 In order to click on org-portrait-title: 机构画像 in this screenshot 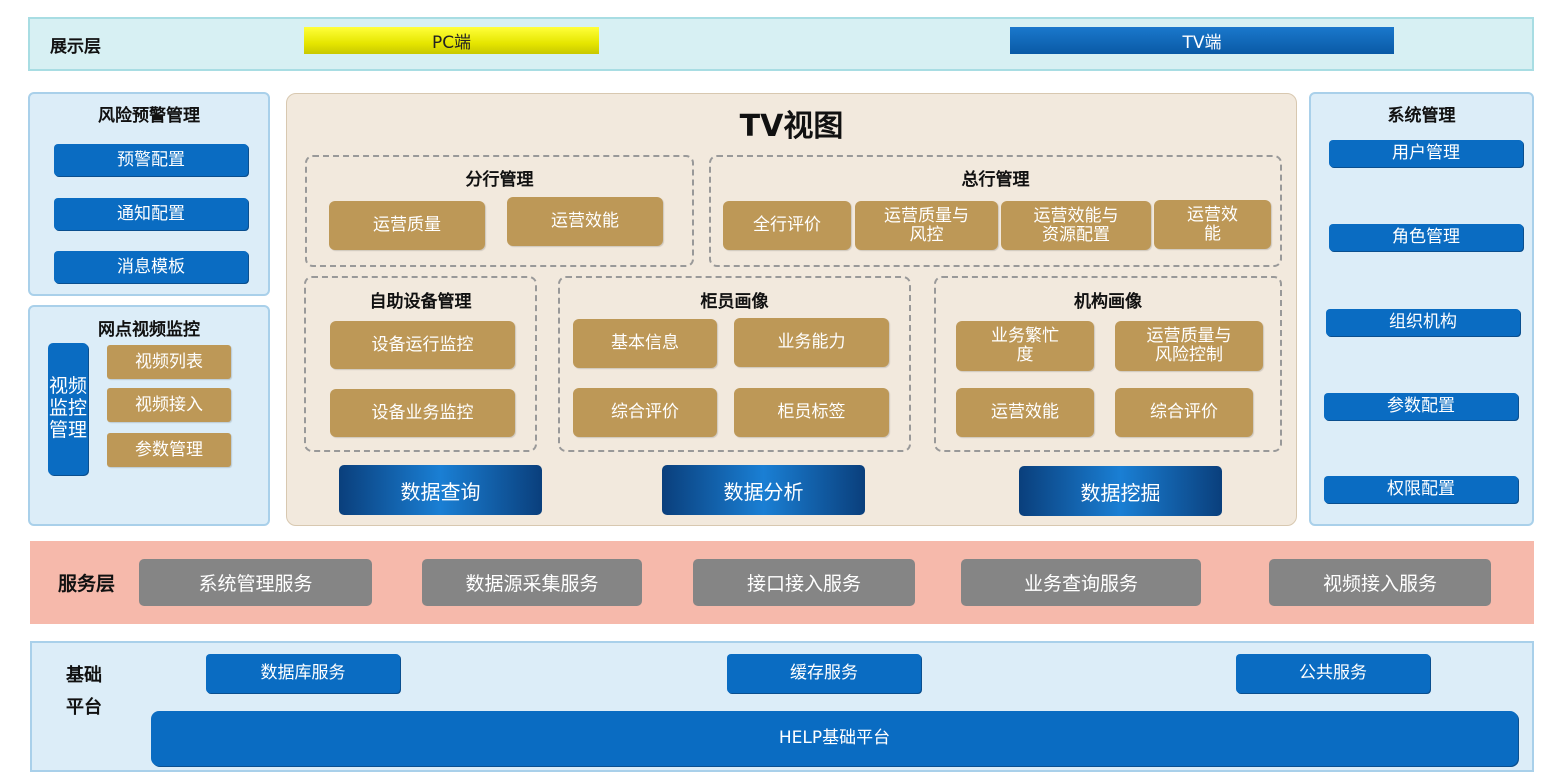, I will do `click(1108, 302)`.